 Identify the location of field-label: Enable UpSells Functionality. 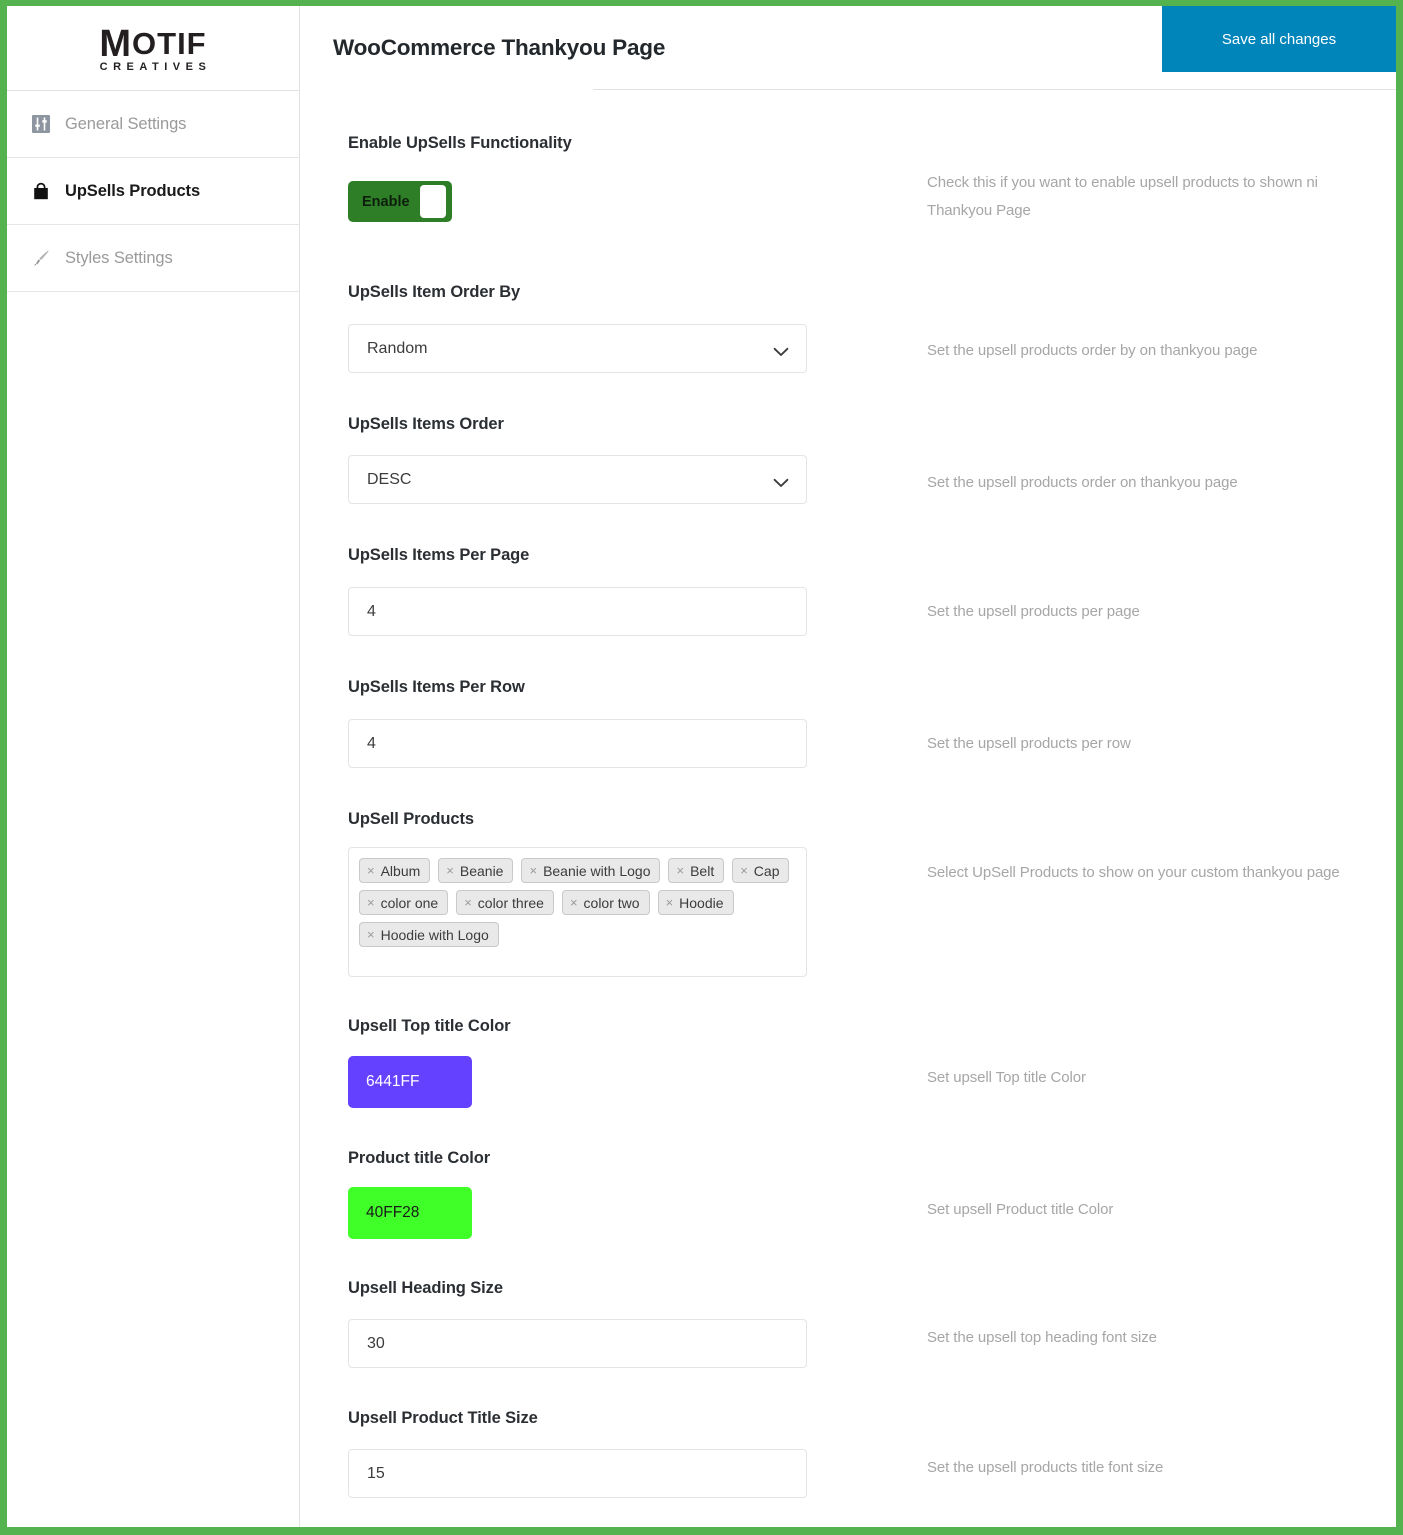
(460, 143).